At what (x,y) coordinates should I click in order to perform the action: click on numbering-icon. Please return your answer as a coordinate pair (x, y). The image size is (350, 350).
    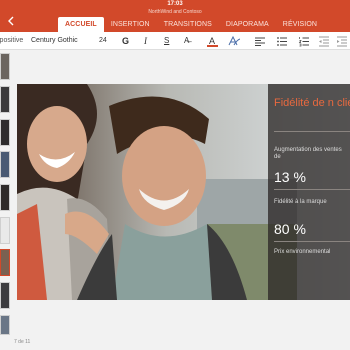
    Looking at the image, I should click on (304, 41).